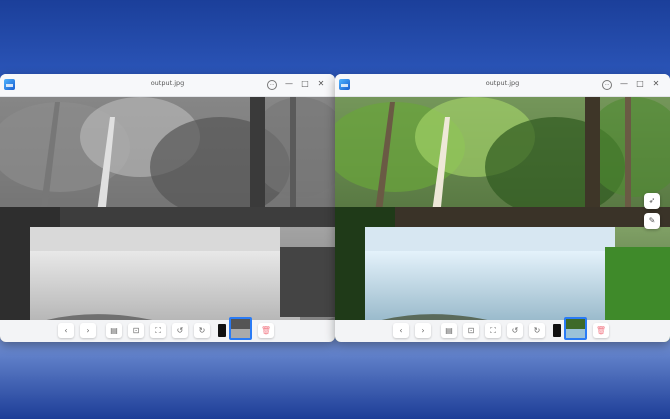 This screenshot has width=670, height=419. Describe the element at coordinates (652, 221) in the screenshot. I see `edit-button: ✎` at that location.